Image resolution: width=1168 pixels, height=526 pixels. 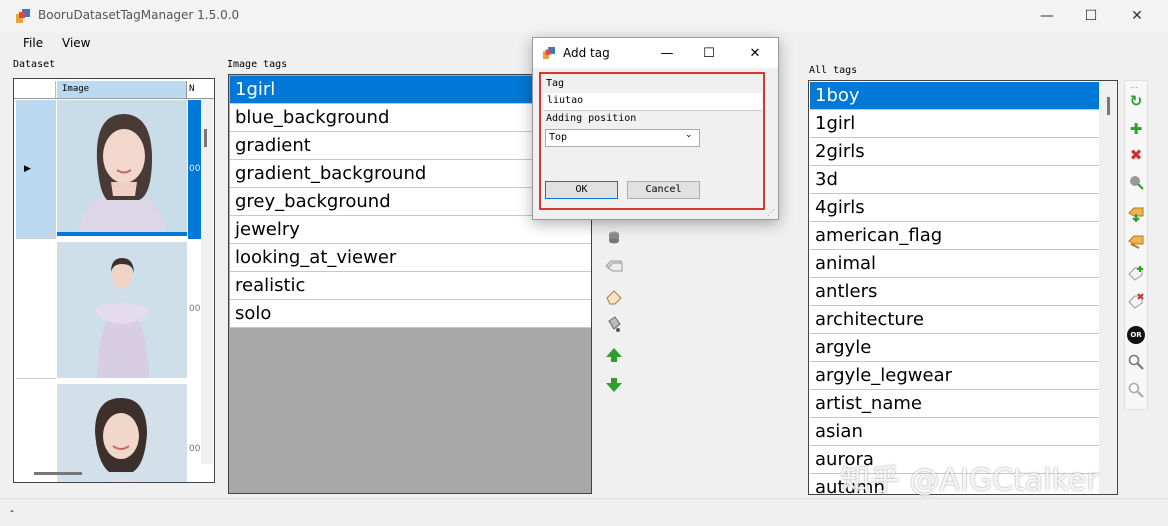 I want to click on paint-bucket-icon, so click(x=614, y=324).